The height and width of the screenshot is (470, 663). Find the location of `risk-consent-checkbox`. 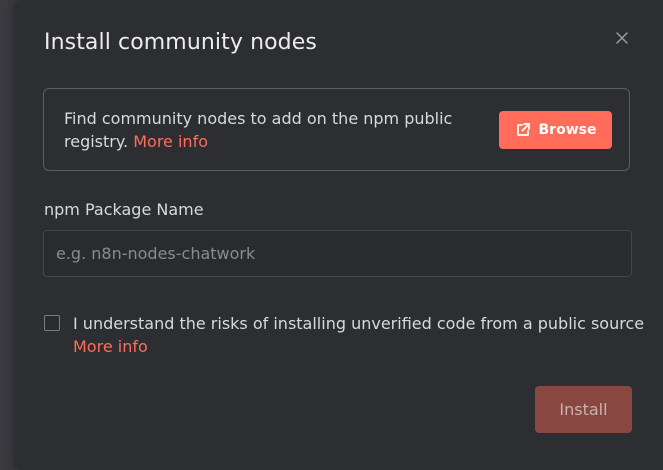

risk-consent-checkbox is located at coordinates (52, 323).